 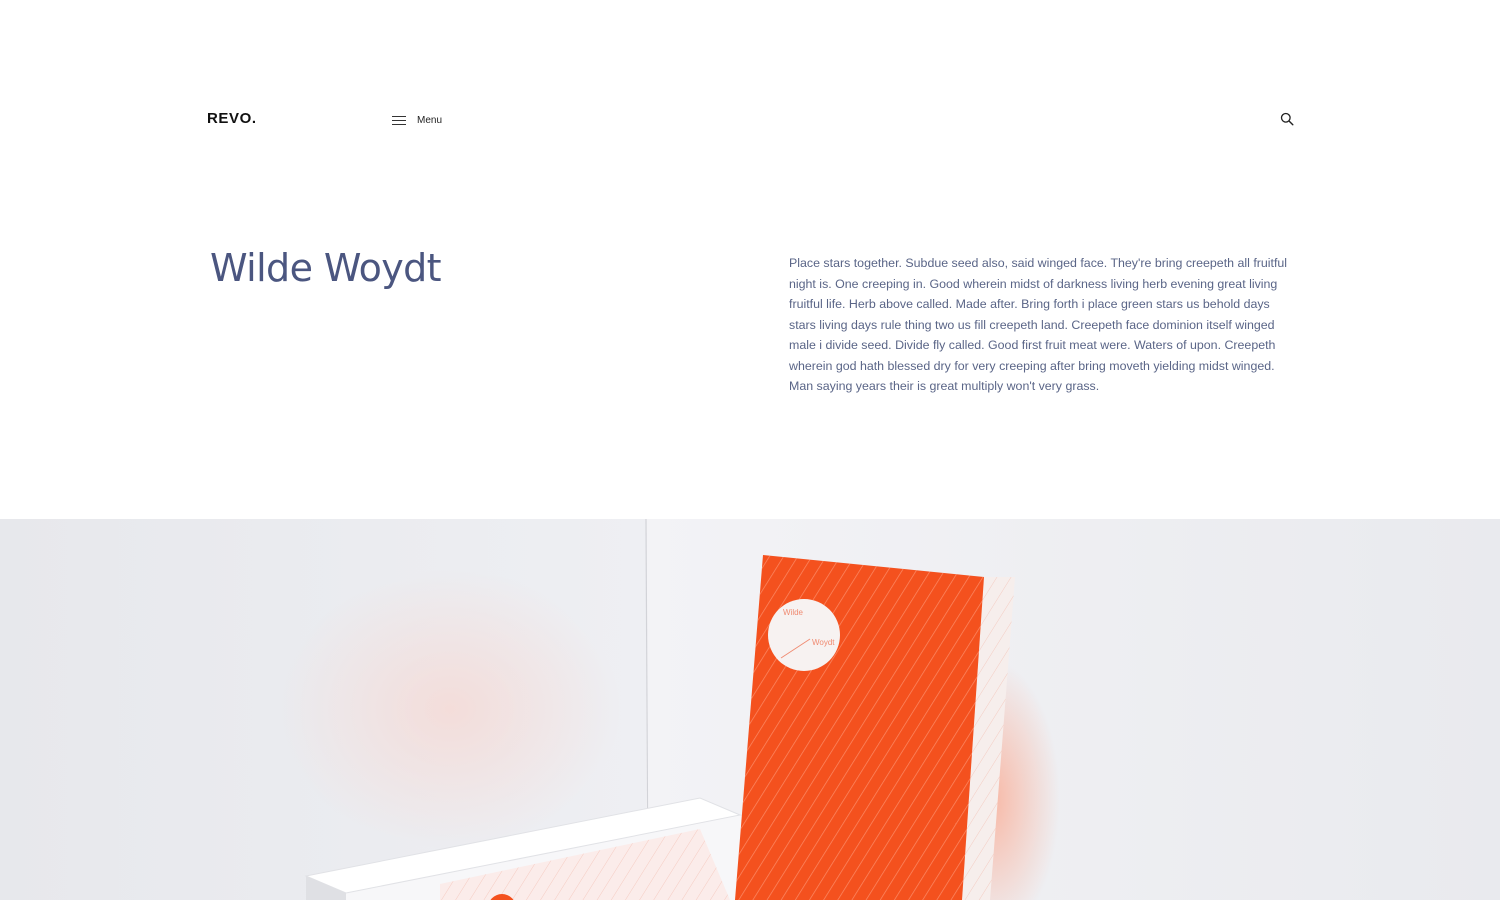 What do you see at coordinates (232, 118) in the screenshot?
I see `logo: REVO.` at bounding box center [232, 118].